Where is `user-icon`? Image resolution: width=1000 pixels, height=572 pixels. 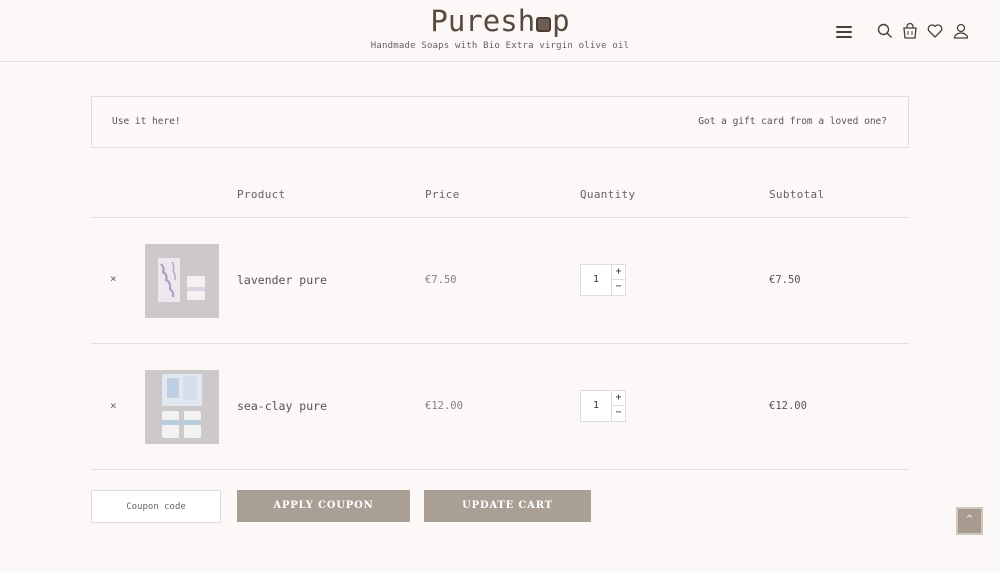 user-icon is located at coordinates (961, 31).